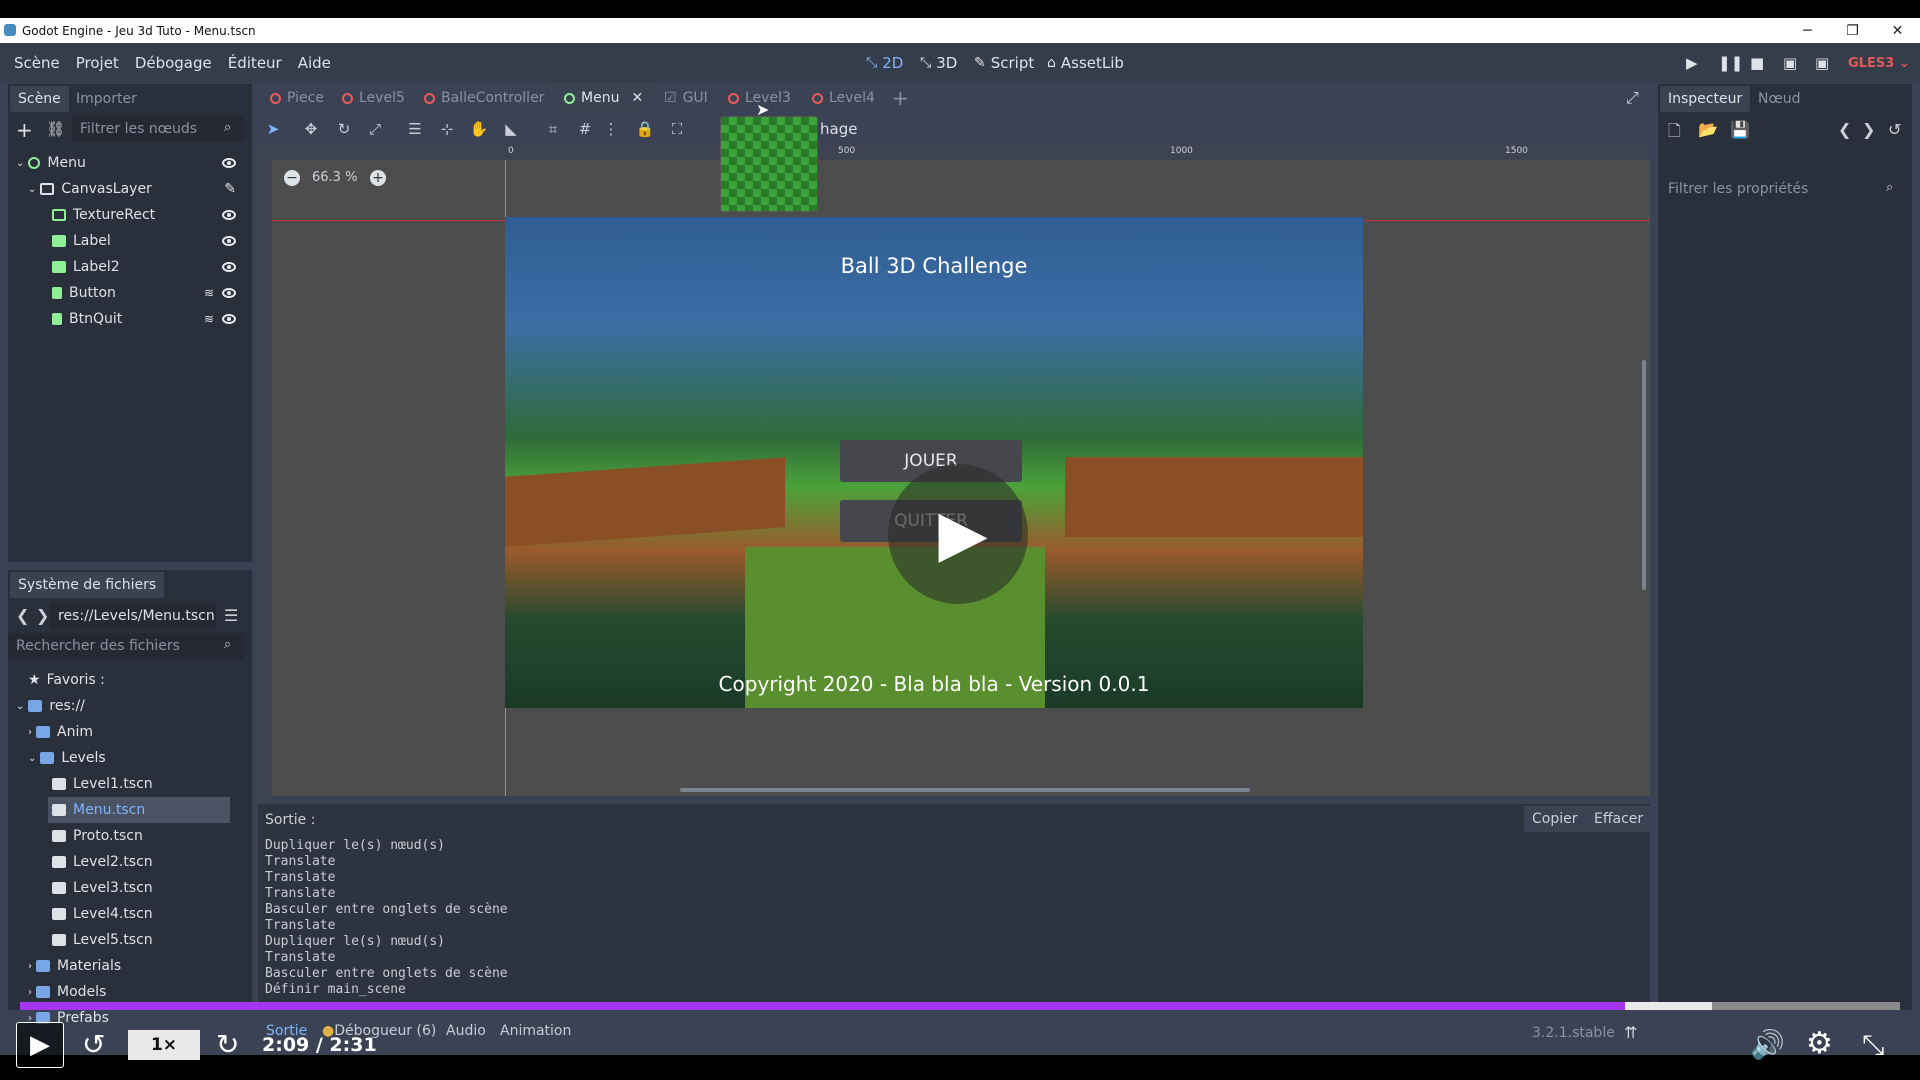 This screenshot has height=1080, width=1920. Describe the element at coordinates (39, 99) in the screenshot. I see `tab-scene: Scène` at that location.